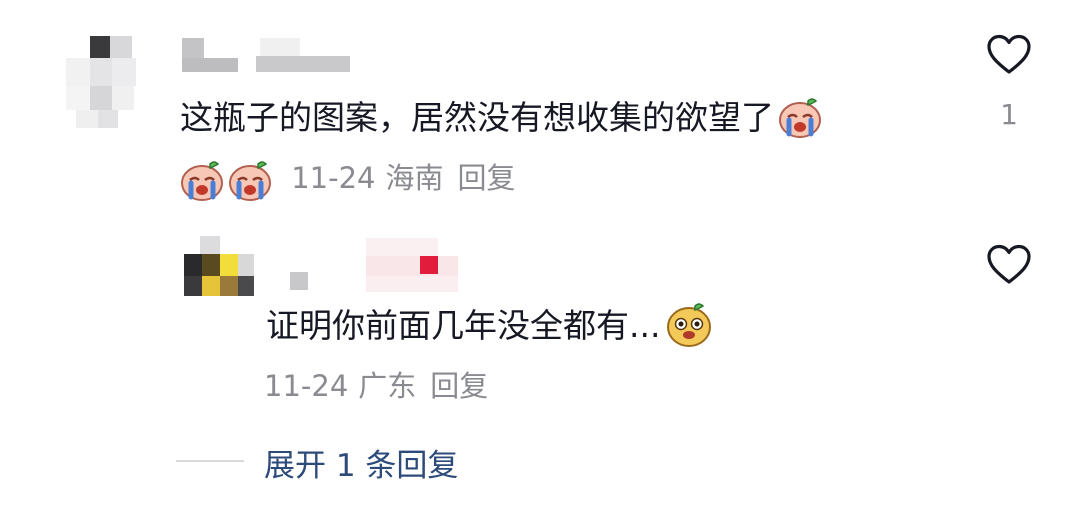 This screenshot has width=1080, height=532. I want to click on reply-date: 11-24, so click(306, 386).